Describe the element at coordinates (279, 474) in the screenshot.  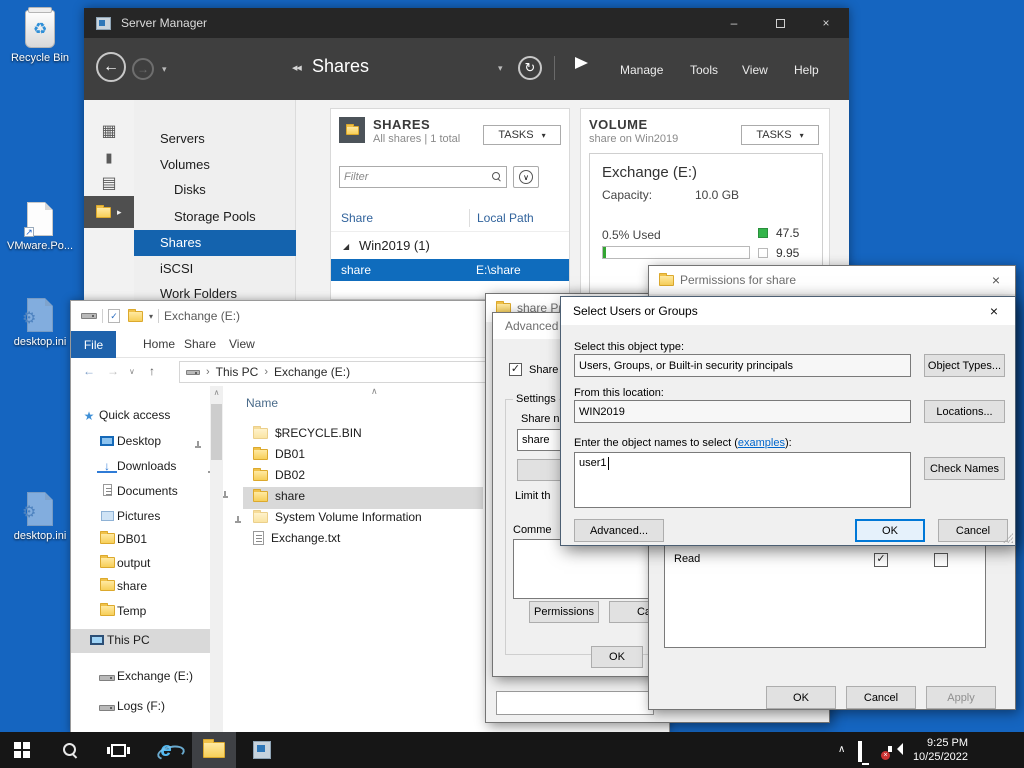
I see `file-row-db02: DB02` at that location.